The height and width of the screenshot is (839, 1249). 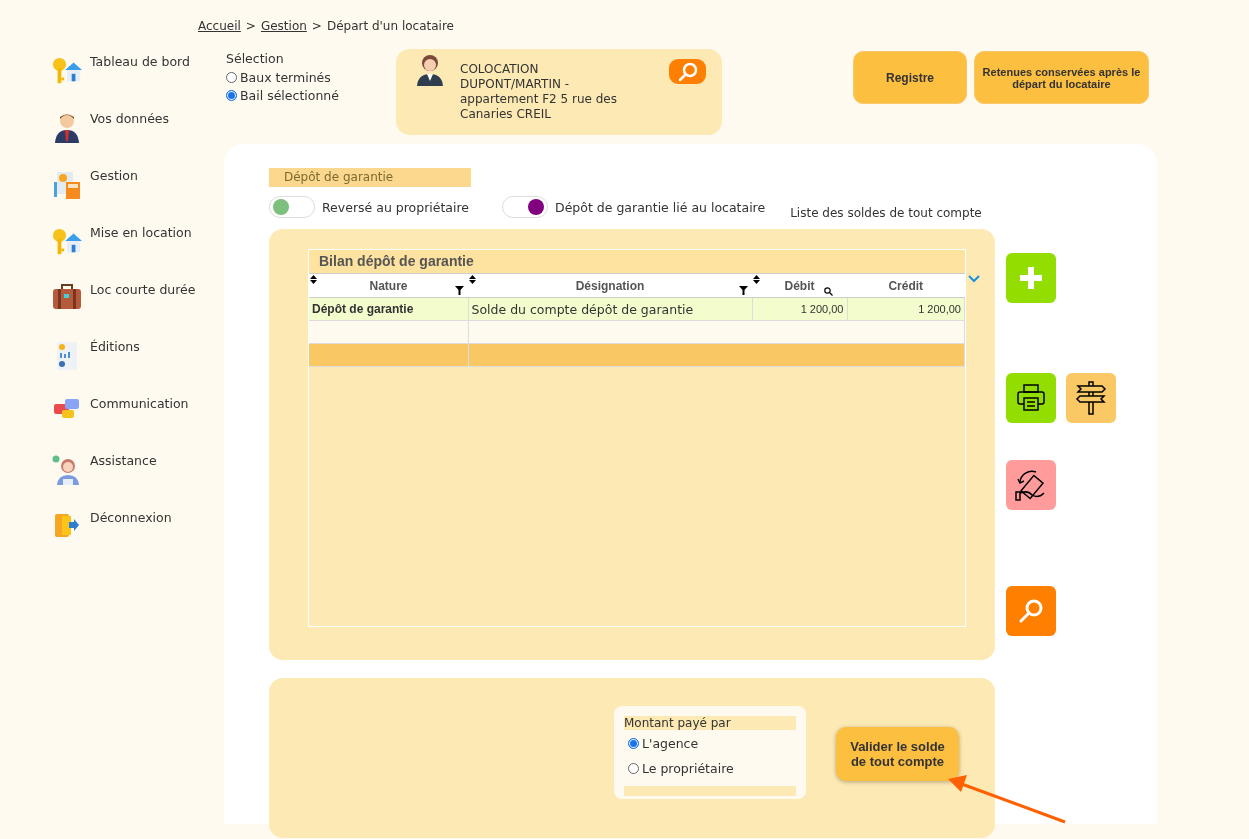 What do you see at coordinates (886, 213) in the screenshot?
I see `list-label: Liste des soldes de tout compte` at bounding box center [886, 213].